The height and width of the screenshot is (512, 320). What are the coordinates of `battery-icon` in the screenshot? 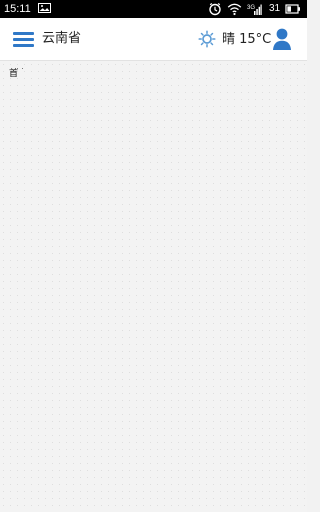 It's located at (292, 9).